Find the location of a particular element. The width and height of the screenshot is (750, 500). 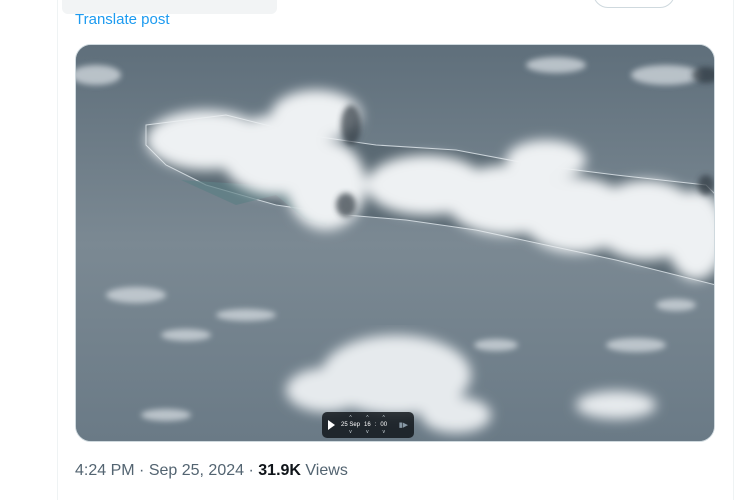

timeline-left-border is located at coordinates (57, 250).